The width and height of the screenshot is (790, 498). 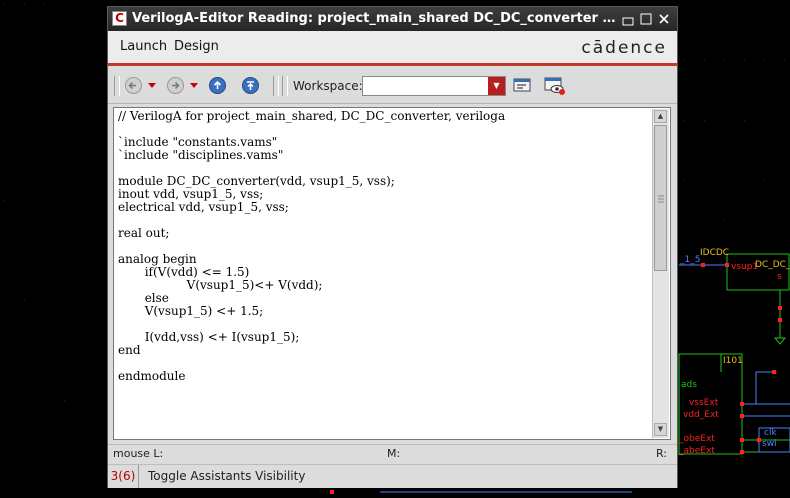 What do you see at coordinates (770, 433) in the screenshot?
I see `pin-label-clk: clk` at bounding box center [770, 433].